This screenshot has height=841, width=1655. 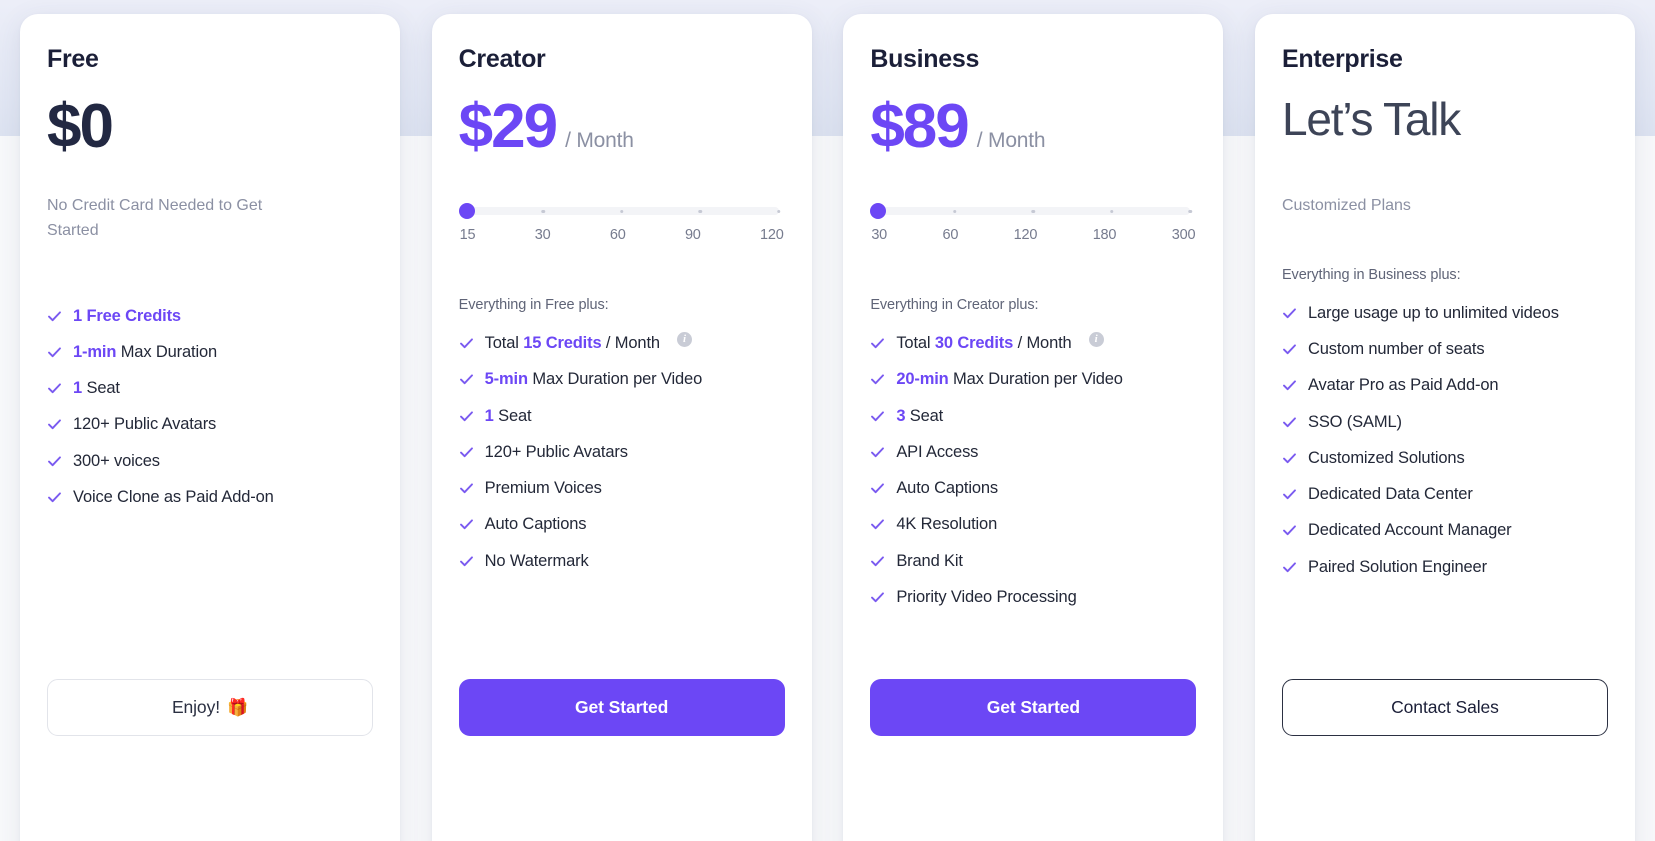 What do you see at coordinates (210, 271) in the screenshot?
I see `features-spacer` at bounding box center [210, 271].